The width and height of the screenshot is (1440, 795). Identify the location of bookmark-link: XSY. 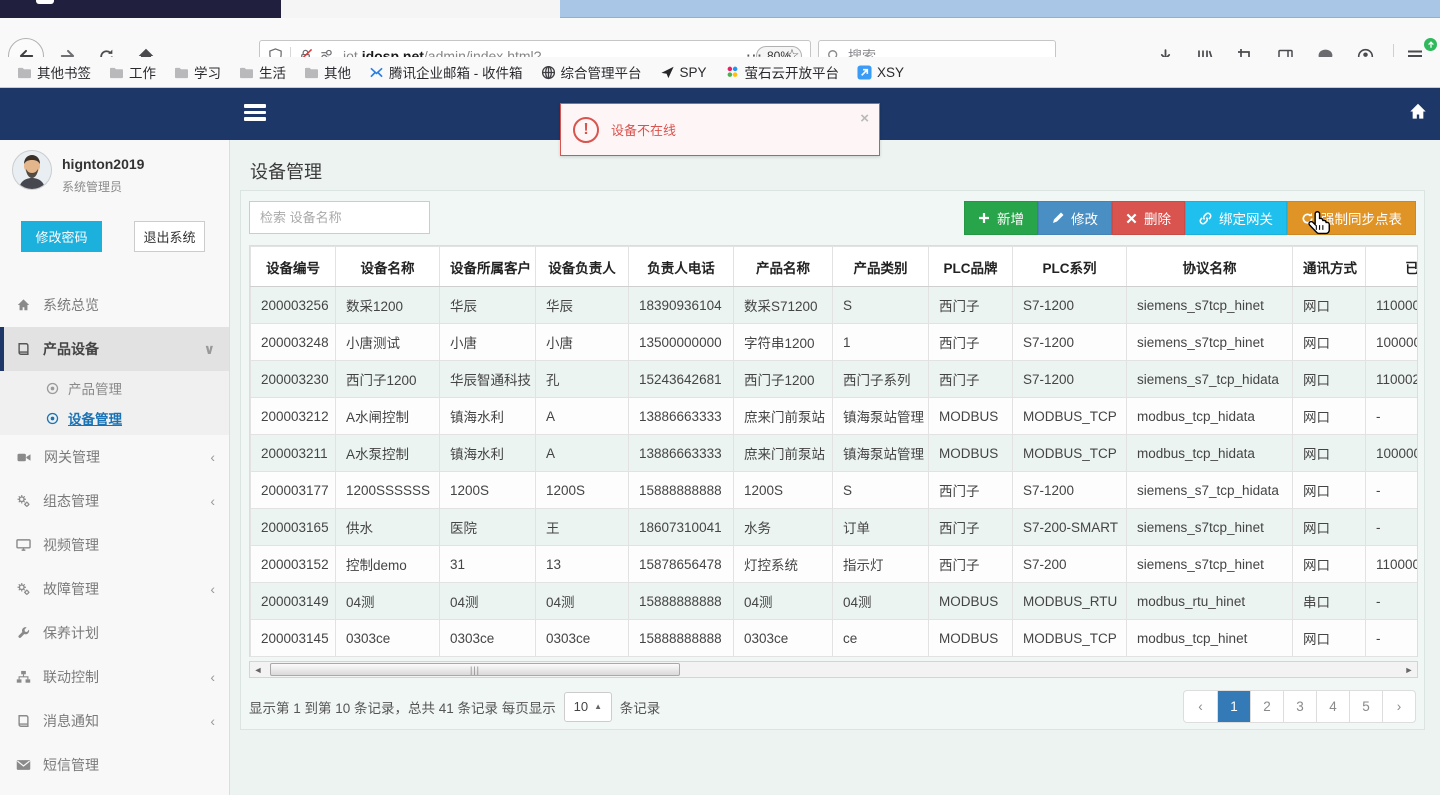
(880, 72).